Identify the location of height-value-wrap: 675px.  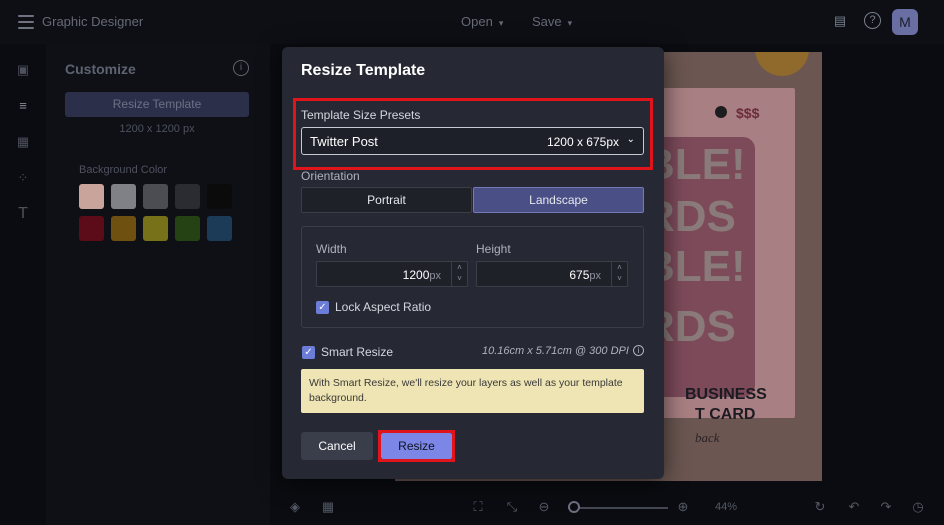
(585, 275).